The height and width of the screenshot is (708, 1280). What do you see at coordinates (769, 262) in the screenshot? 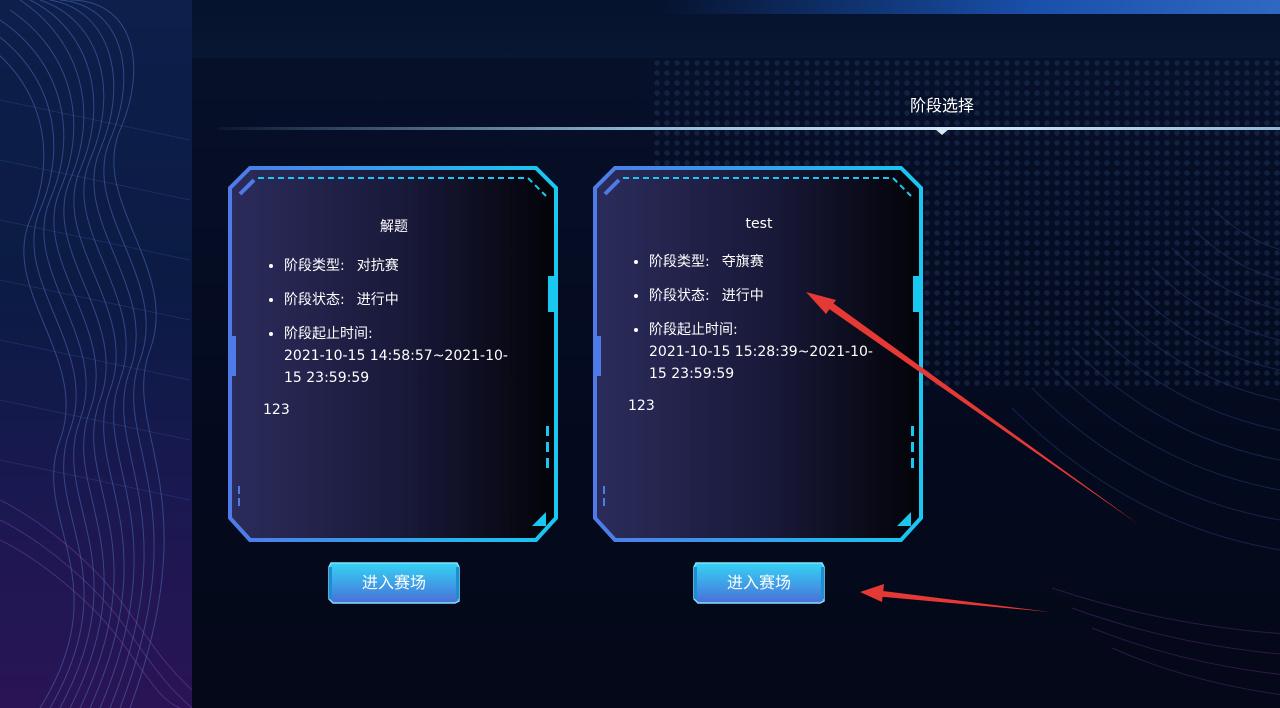
I see `stage-type-item: 阶段类型: 夺旗赛` at bounding box center [769, 262].